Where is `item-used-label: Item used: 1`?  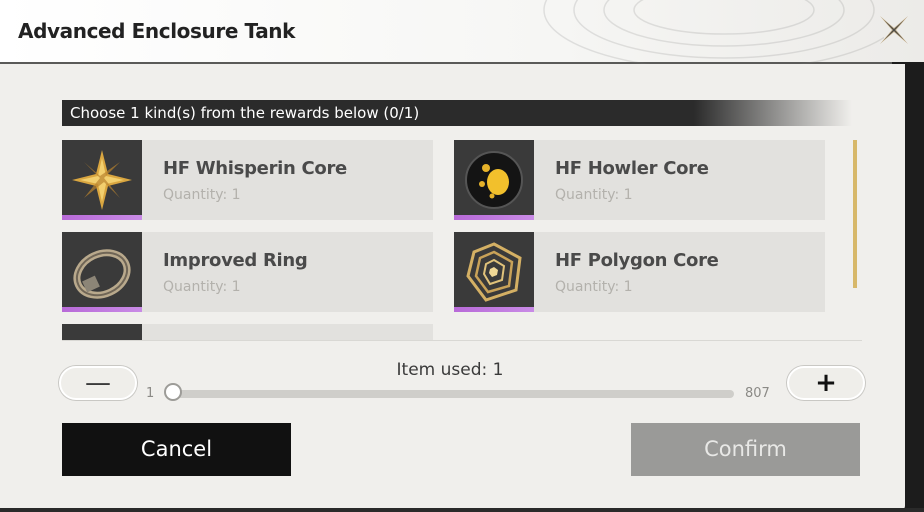 item-used-label: Item used: 1 is located at coordinates (450, 370).